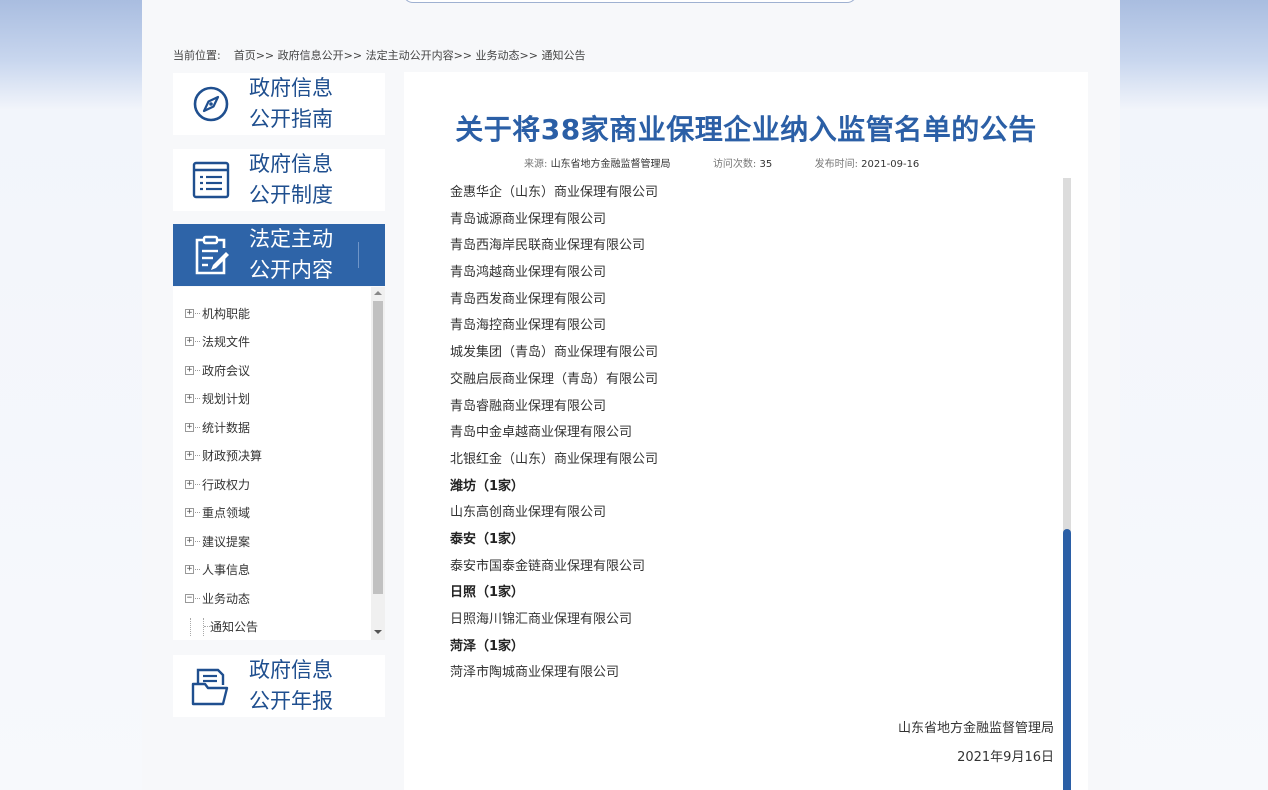 The height and width of the screenshot is (790, 1268). I want to click on tree-item-label: 重点领域, so click(226, 513).